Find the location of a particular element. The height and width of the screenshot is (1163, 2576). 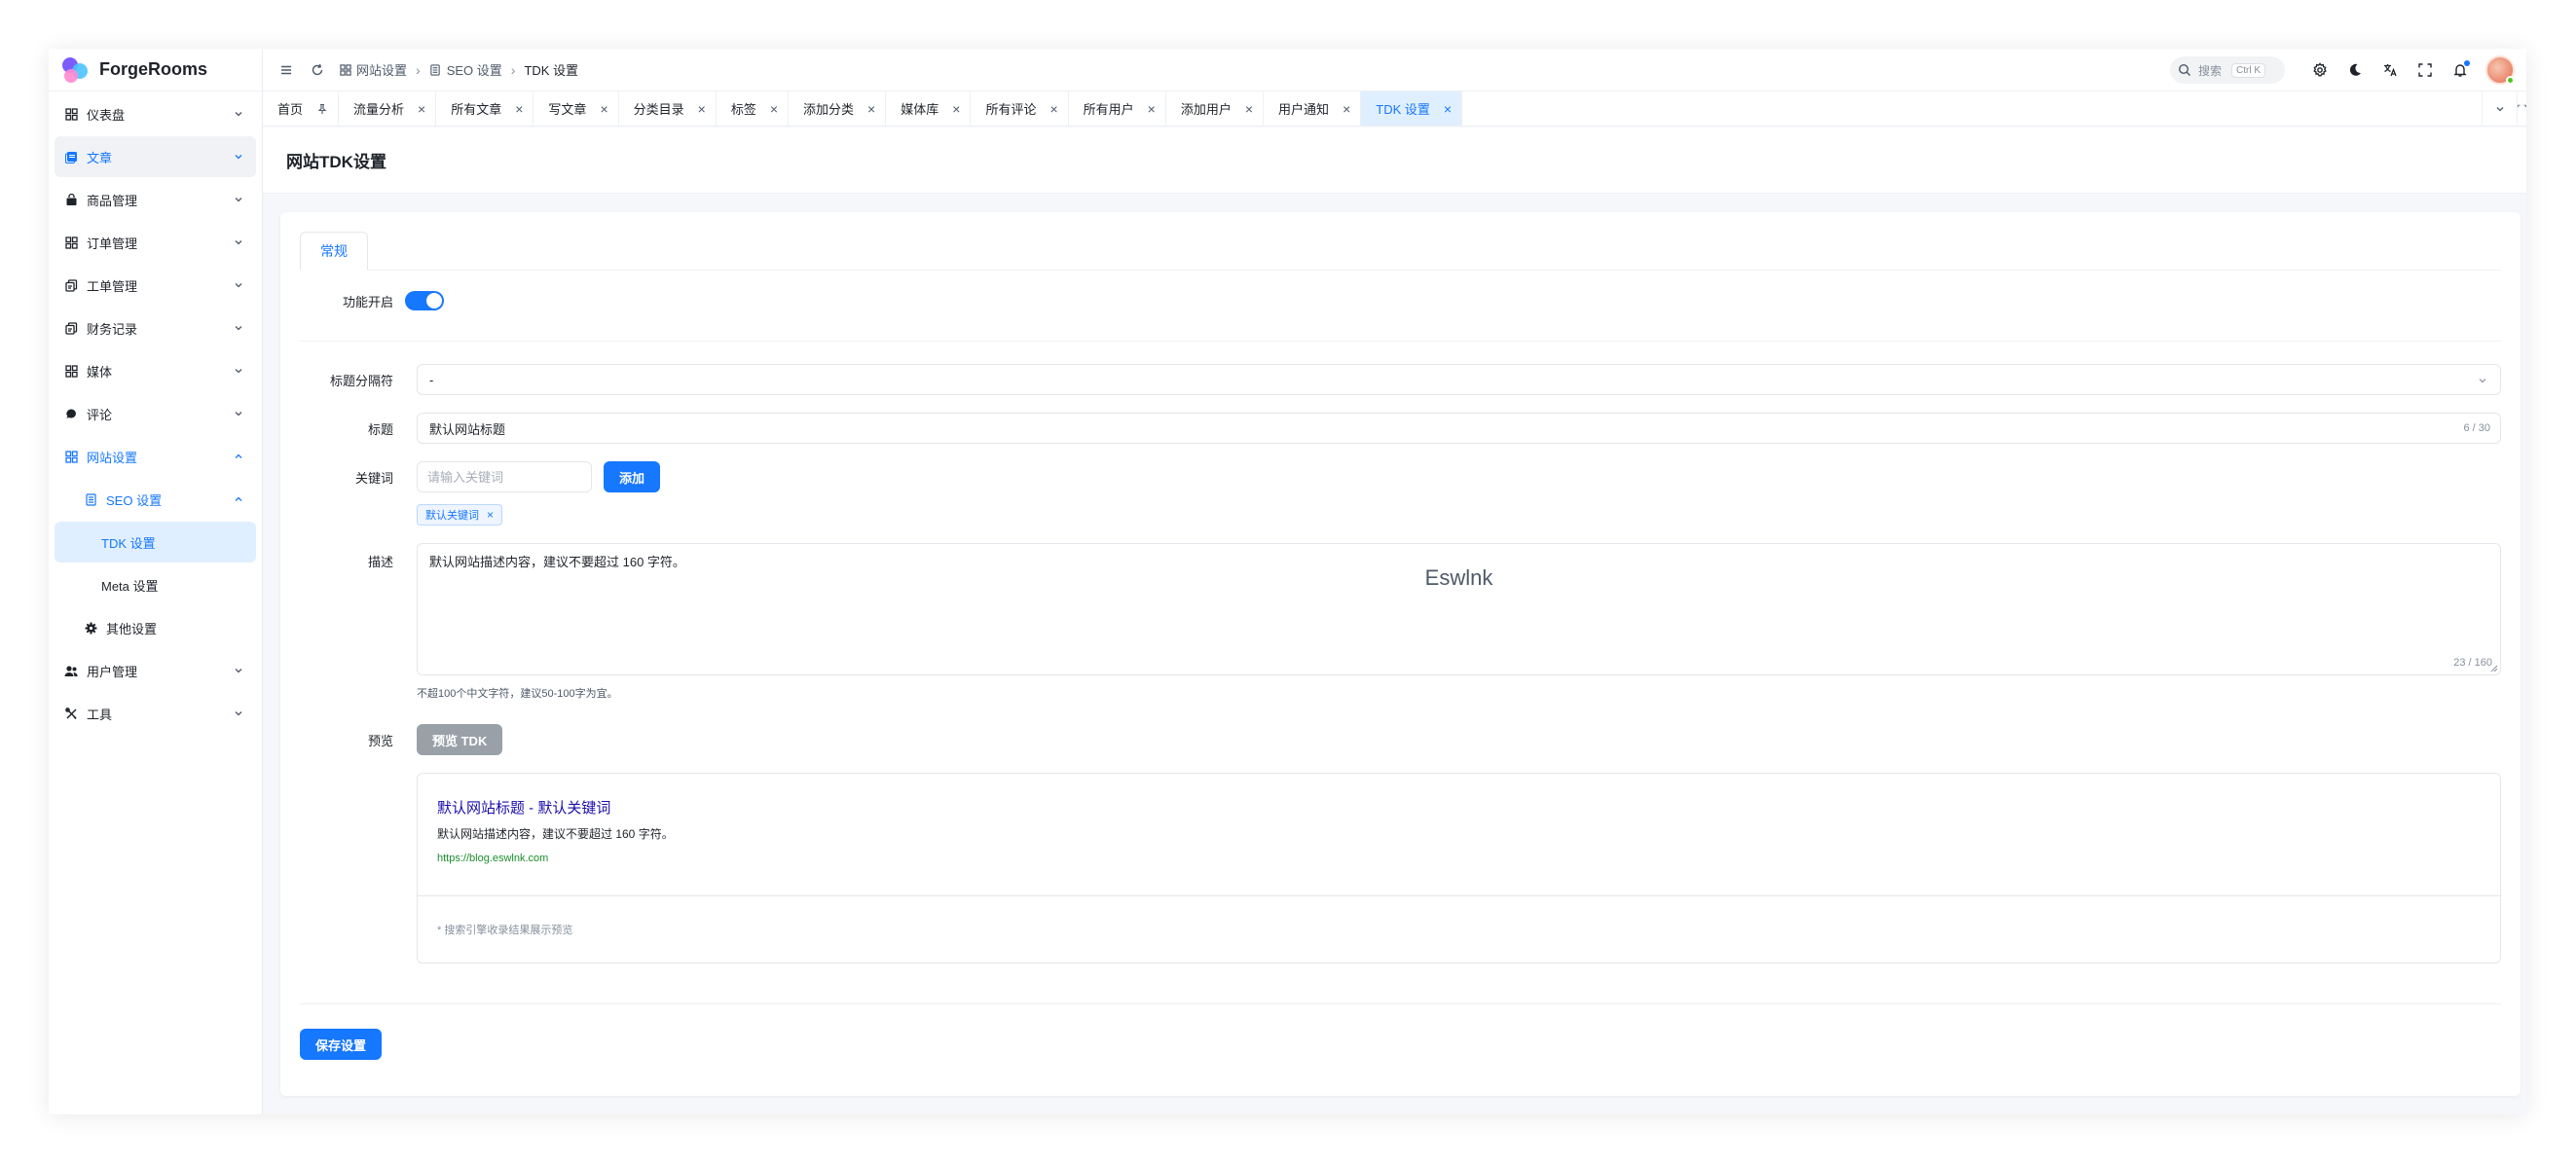

sidebar-item-tools: 工具 is located at coordinates (155, 713).